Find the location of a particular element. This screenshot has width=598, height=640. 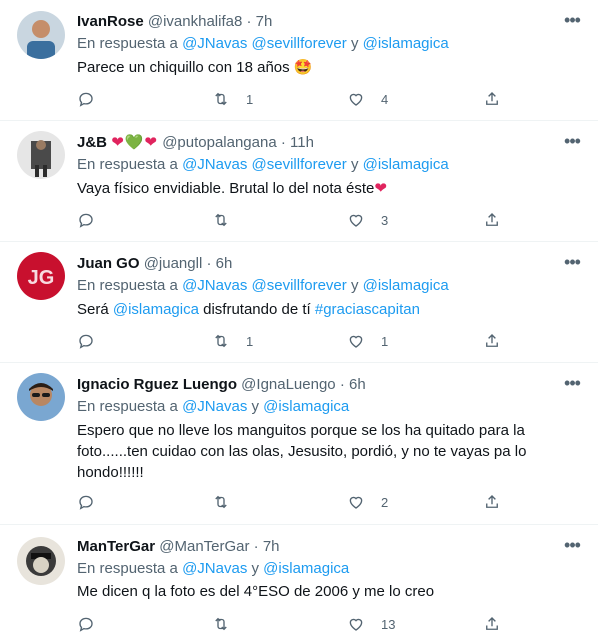

reply-context: En respuesta a @JNavas y @islamagica is located at coordinates (213, 406).